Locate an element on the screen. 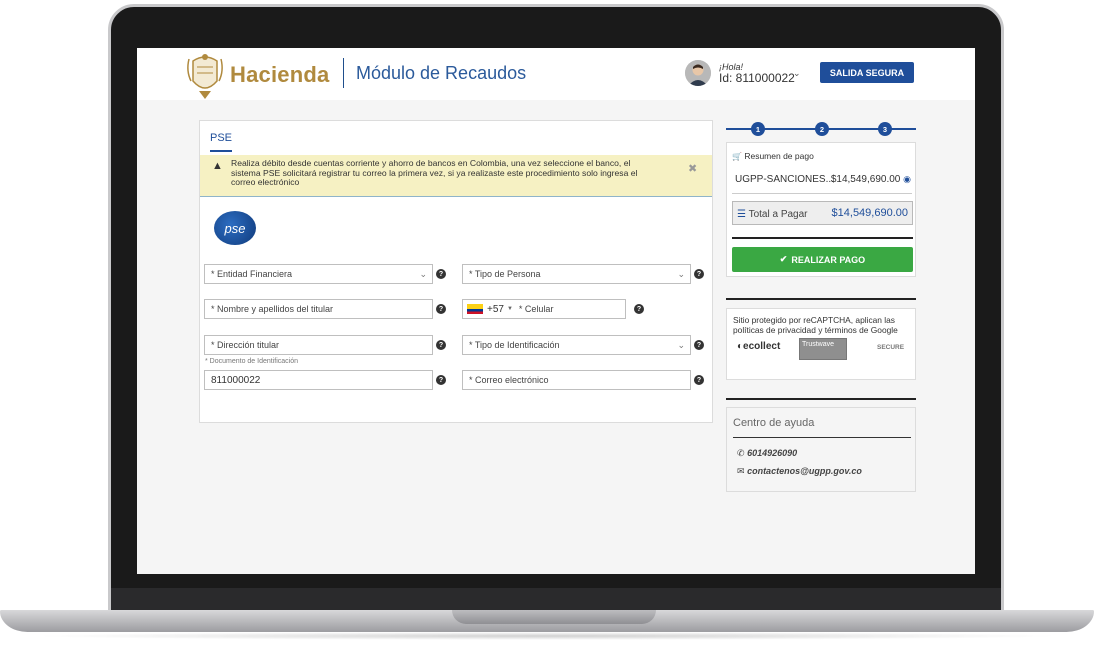 This screenshot has height=648, width=1094. logout-button: SALIDA SEGURA is located at coordinates (867, 72).